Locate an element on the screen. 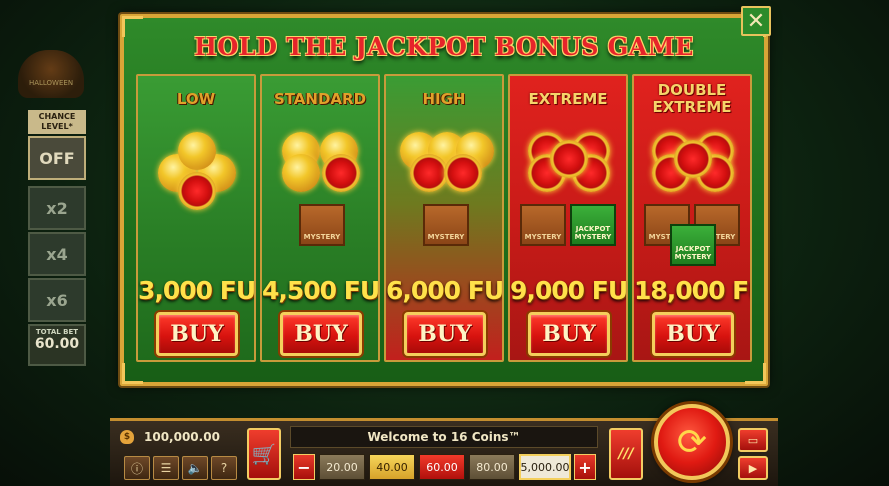  chance-x2-button: x2 is located at coordinates (57, 208).